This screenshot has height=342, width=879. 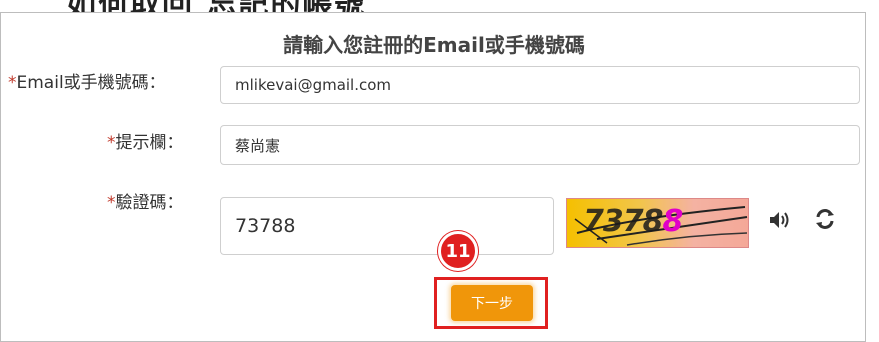 What do you see at coordinates (87, 83) in the screenshot?
I see `email-label: *Email或手機號碼：` at bounding box center [87, 83].